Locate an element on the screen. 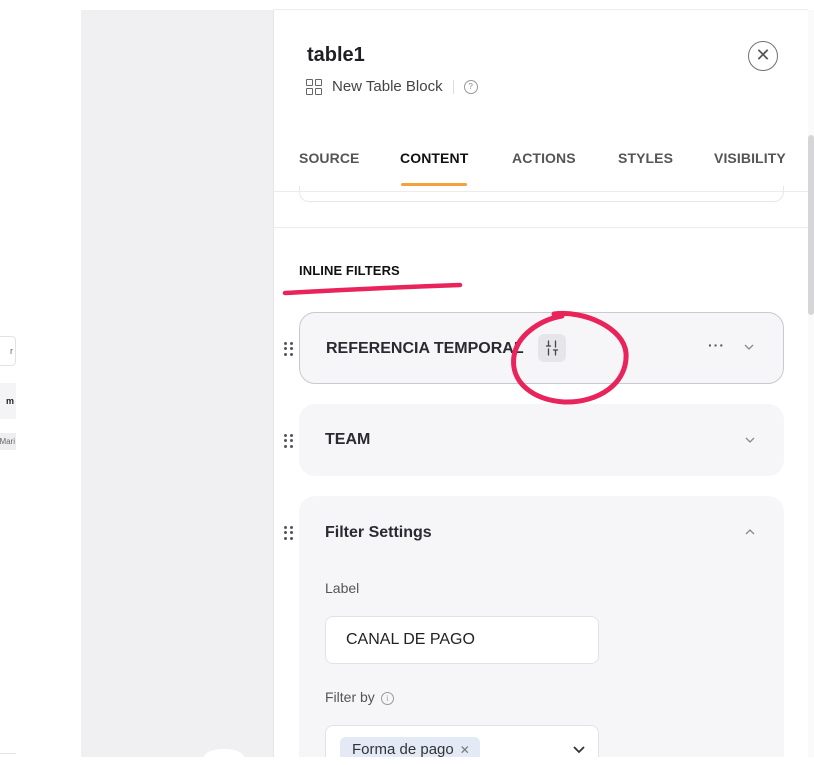 The height and width of the screenshot is (765, 814). annotation-underline is located at coordinates (372, 289).